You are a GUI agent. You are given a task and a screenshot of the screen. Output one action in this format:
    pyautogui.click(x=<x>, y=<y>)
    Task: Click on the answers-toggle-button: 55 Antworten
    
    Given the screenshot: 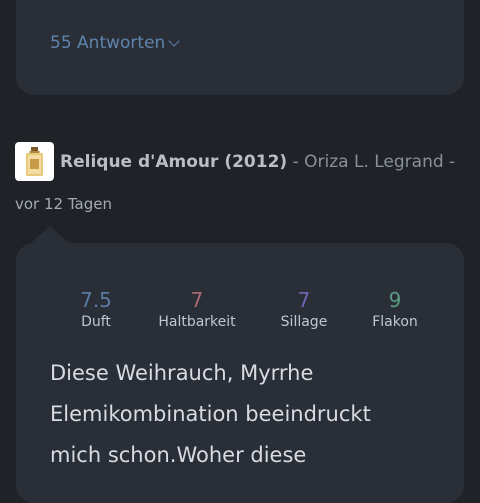 What is the action you would take?
    pyautogui.click(x=115, y=43)
    